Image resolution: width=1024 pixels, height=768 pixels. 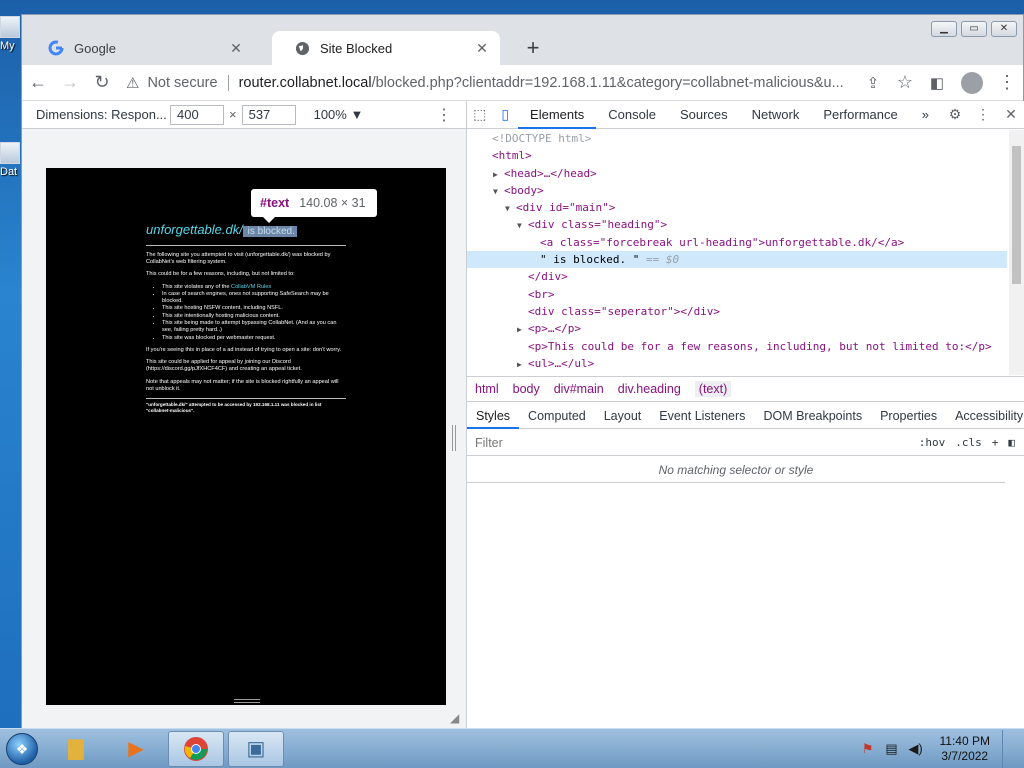 I want to click on minimize-button: ▁, so click(x=944, y=29).